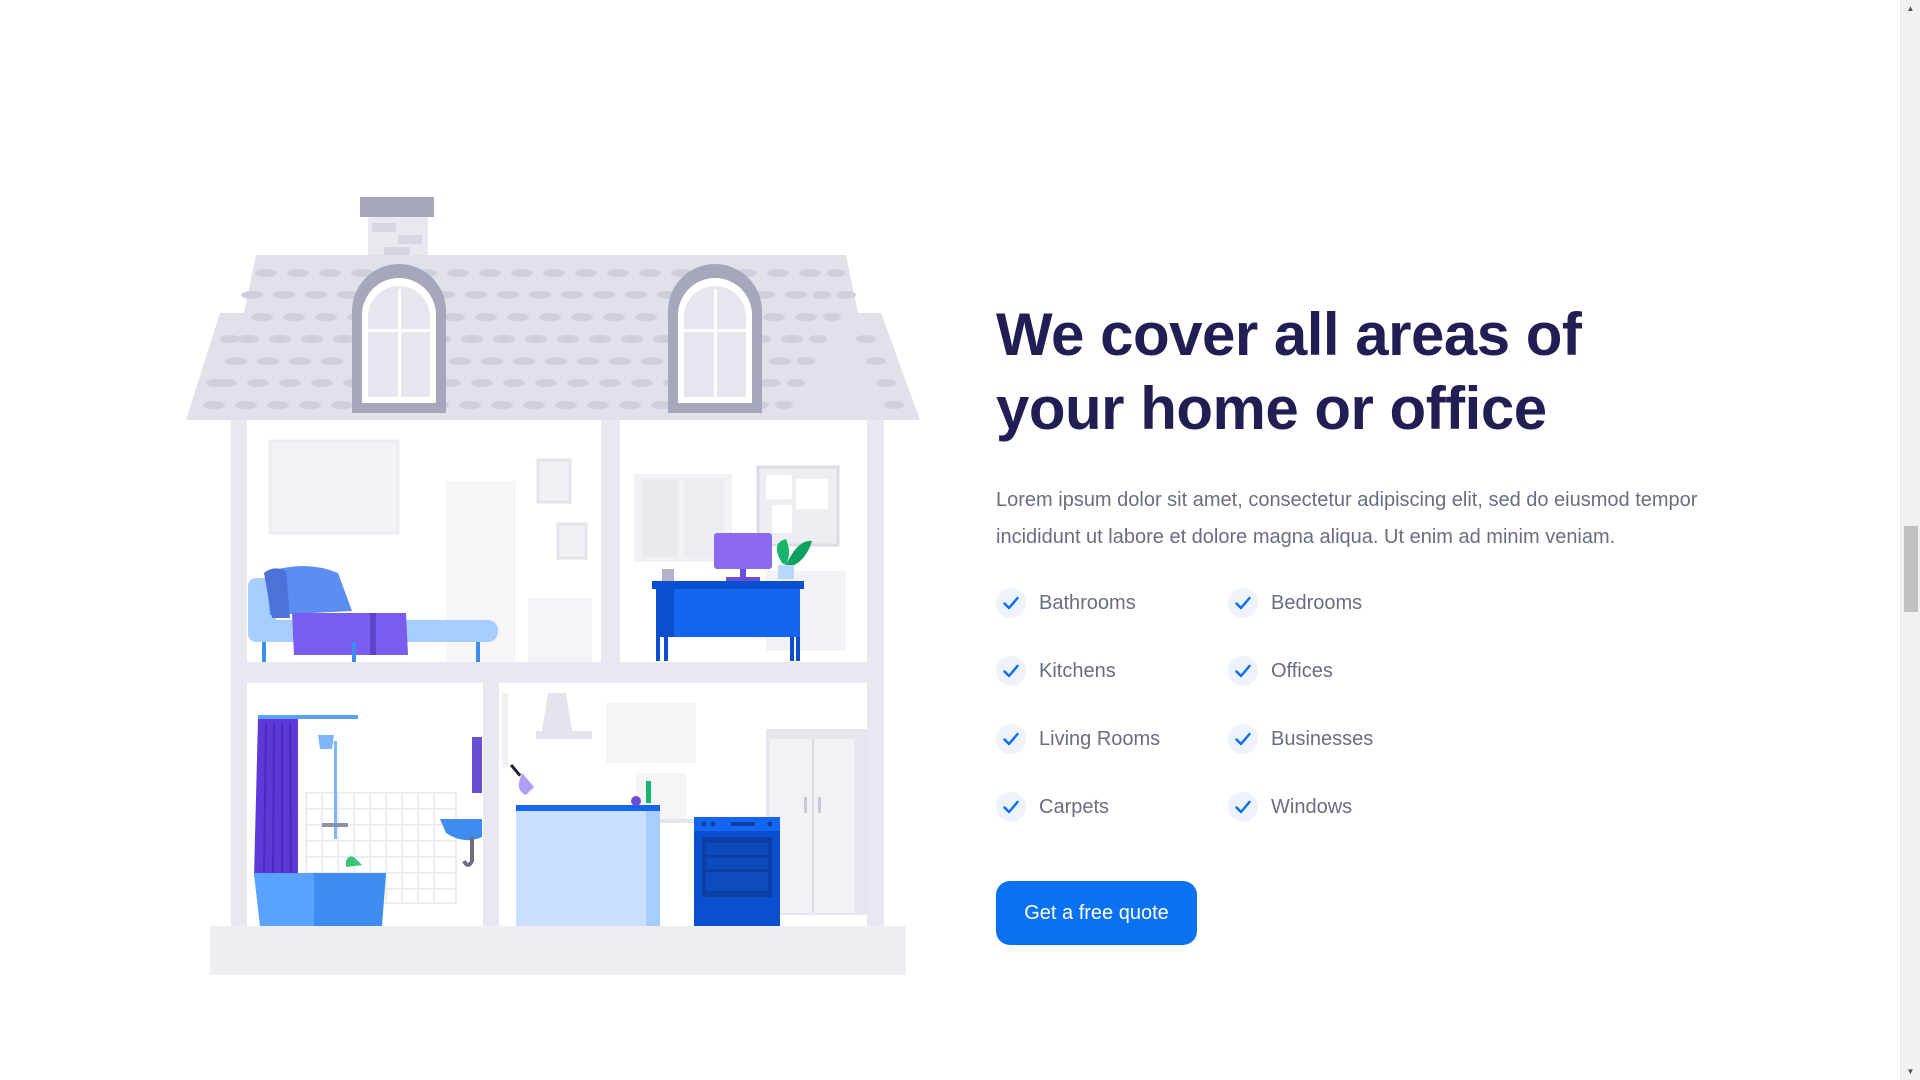  Describe the element at coordinates (1087, 603) in the screenshot. I see `feature-label: Bathrooms` at that location.